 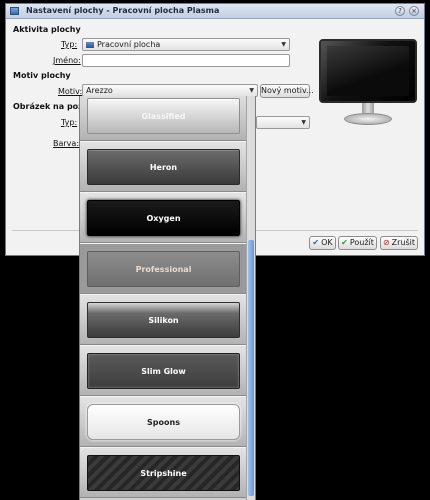 I want to click on theme-preview-white: Spoons, so click(x=163, y=422).